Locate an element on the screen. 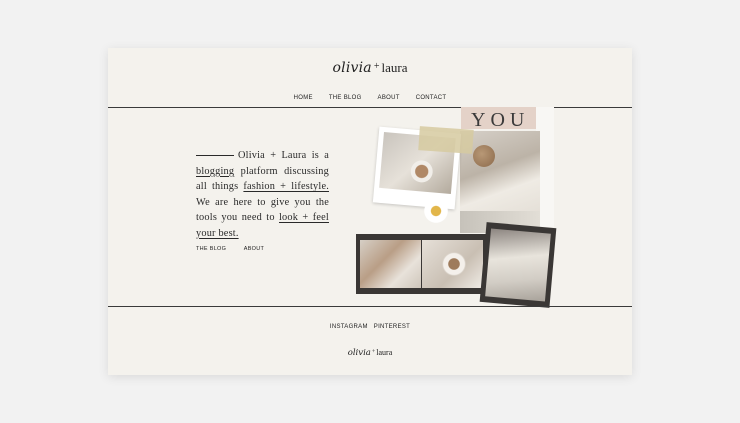 The image size is (740, 423). link-about: ABOUT is located at coordinates (254, 249).